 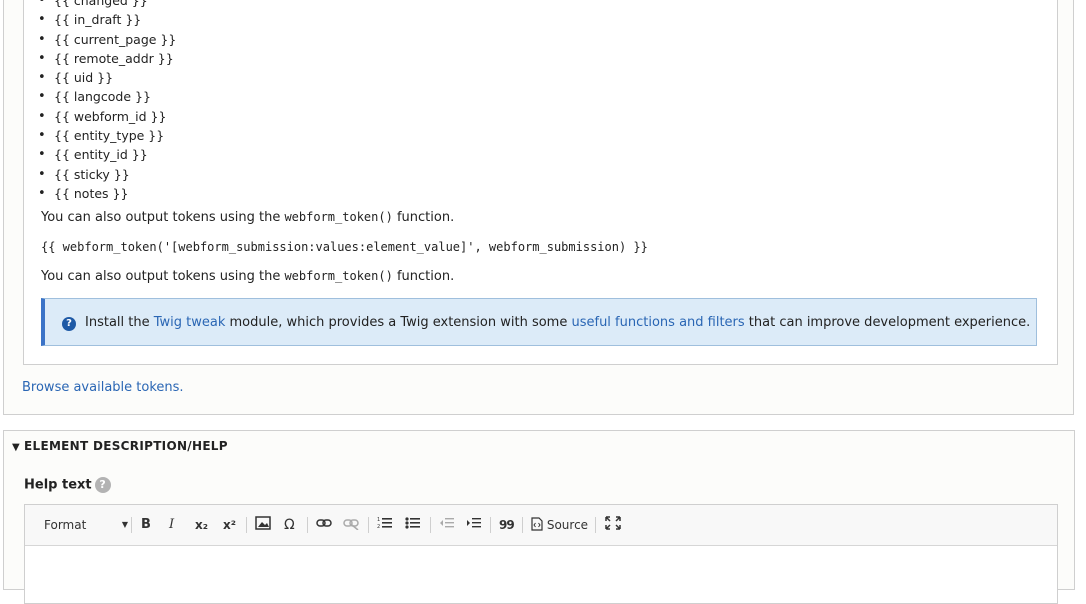 I want to click on bulleted-list-button, so click(x=413, y=525).